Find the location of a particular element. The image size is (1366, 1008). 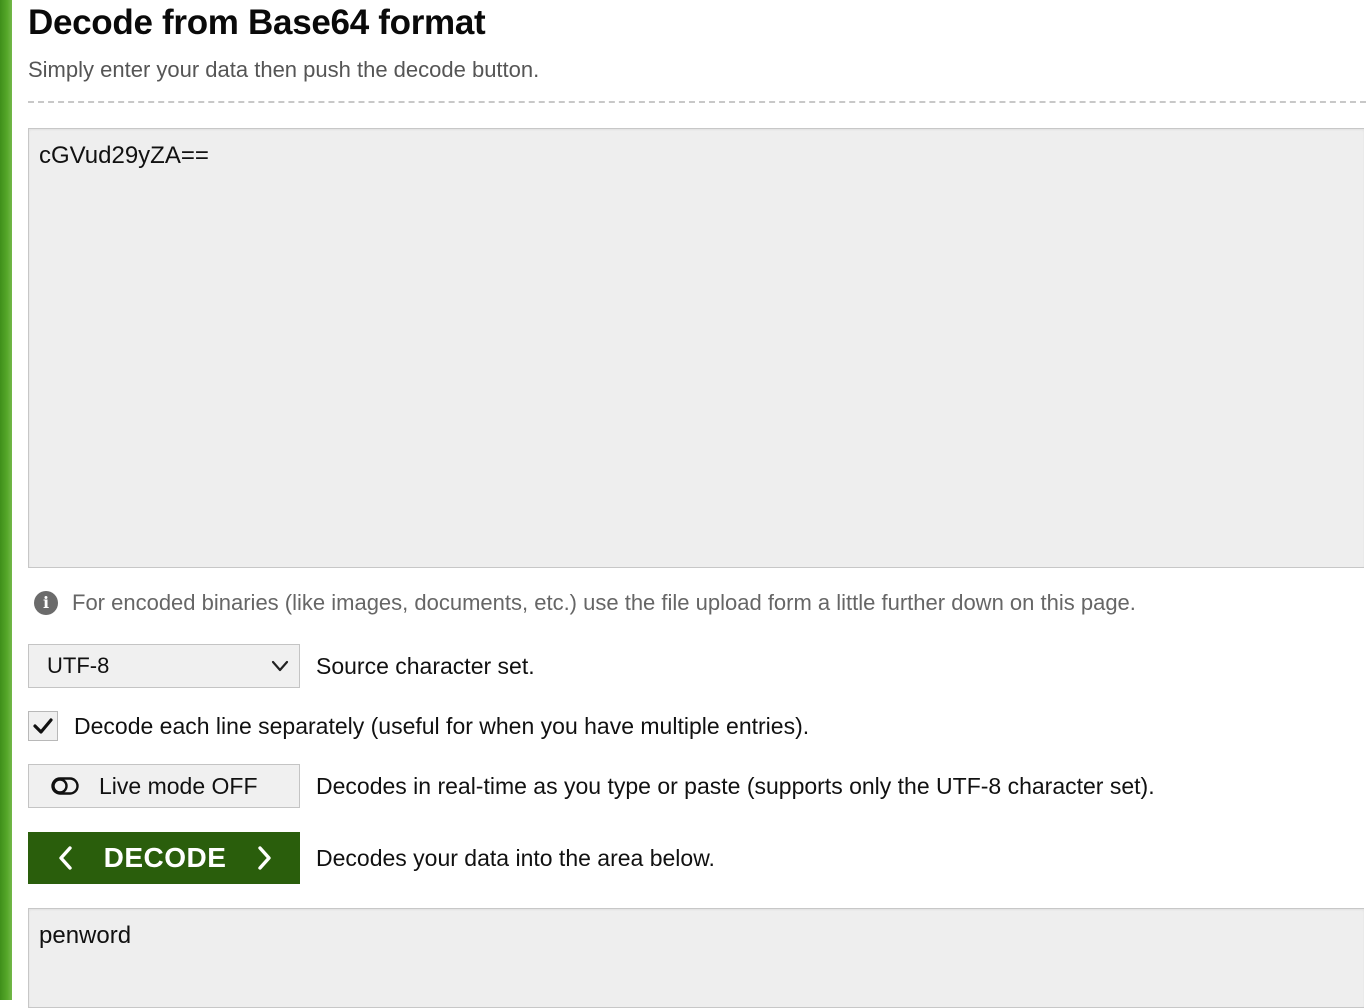

charset-select: UTF-8 is located at coordinates (164, 666).